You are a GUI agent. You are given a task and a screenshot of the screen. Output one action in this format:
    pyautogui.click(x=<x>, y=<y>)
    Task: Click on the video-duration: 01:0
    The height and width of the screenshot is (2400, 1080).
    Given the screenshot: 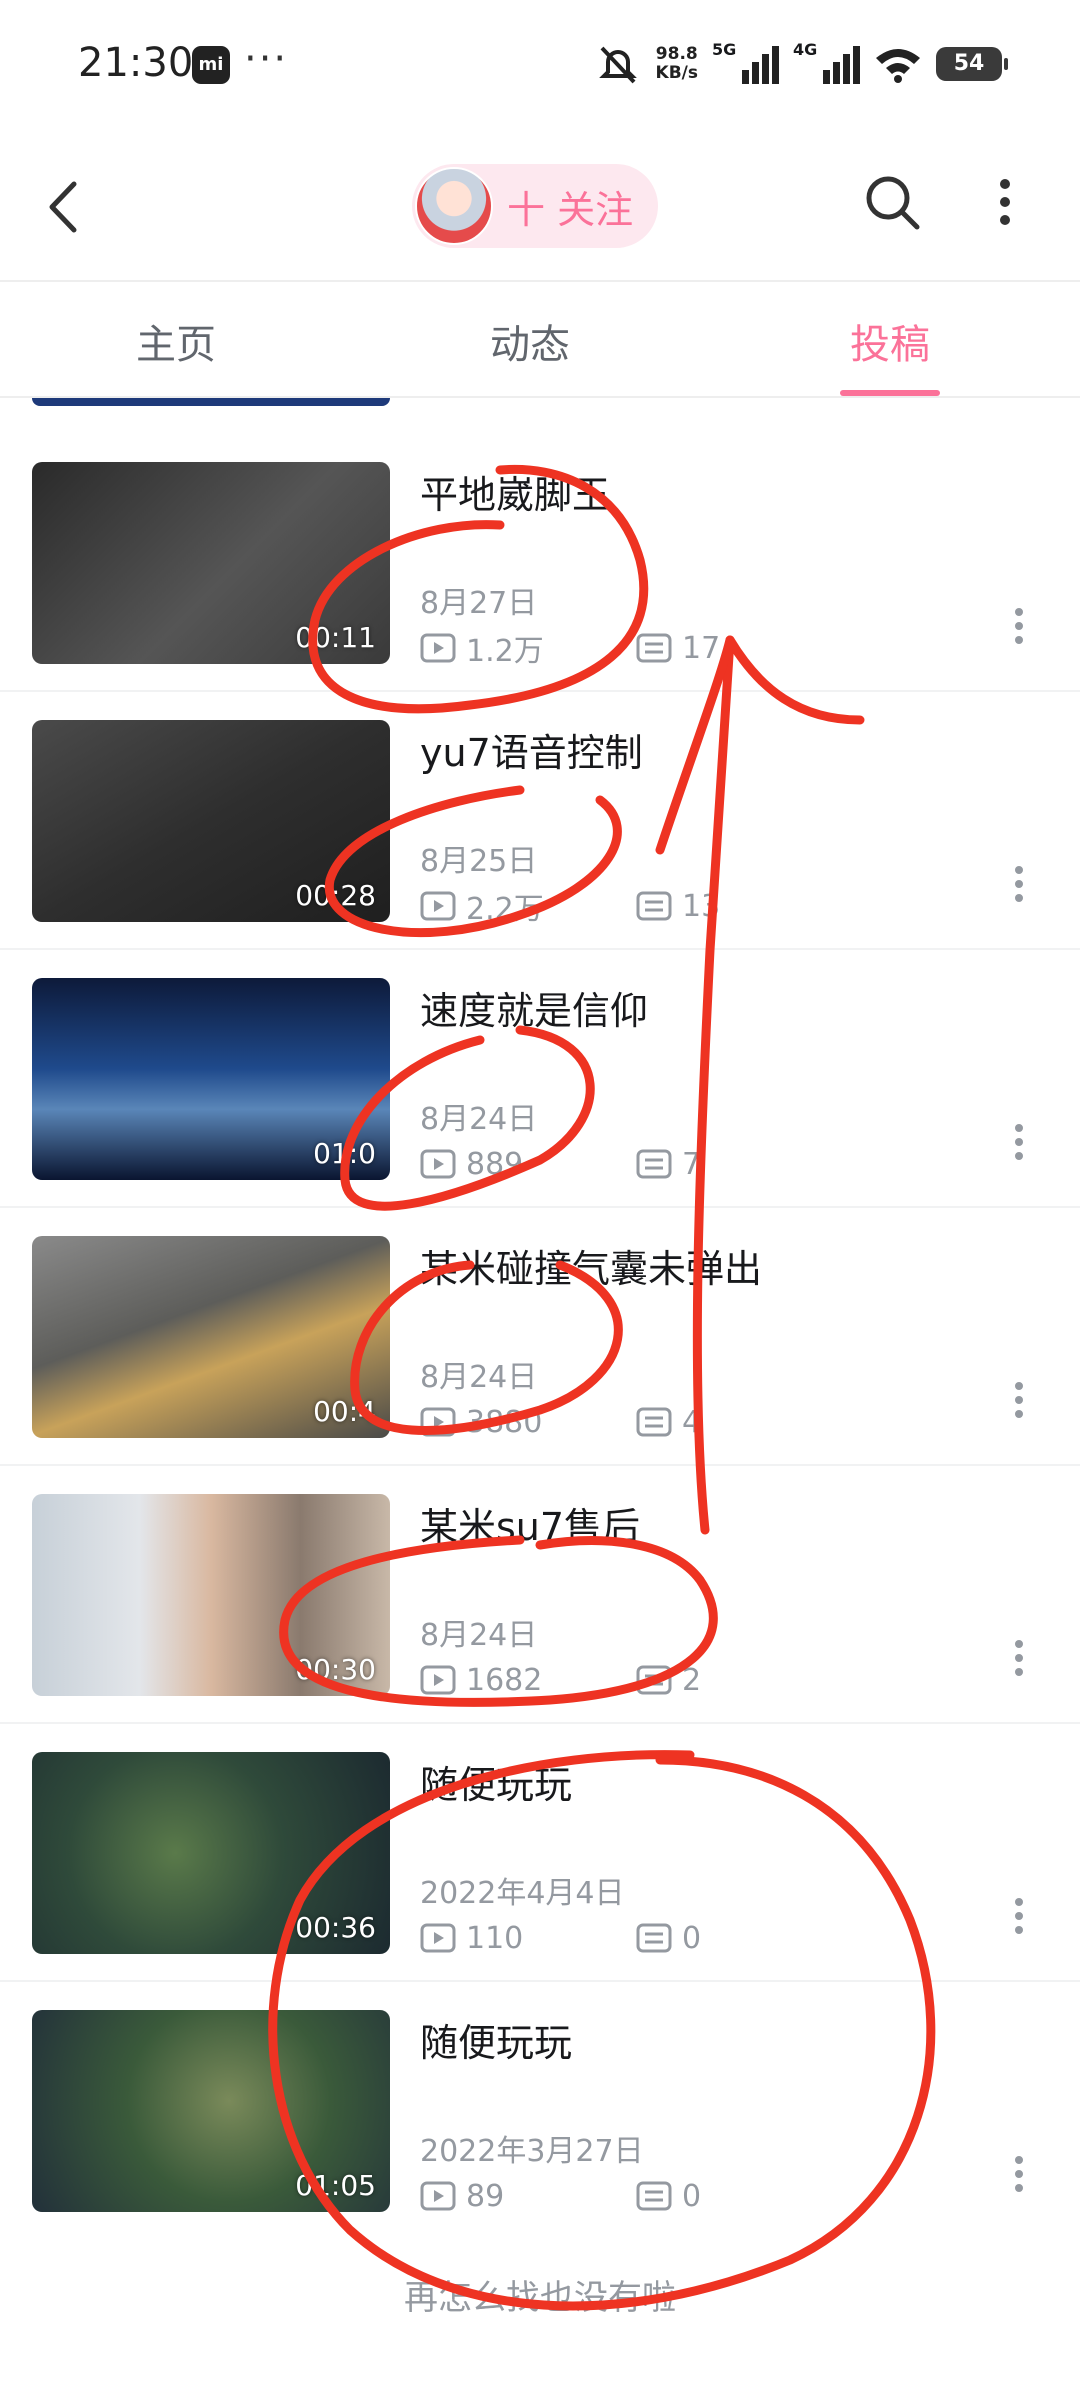 What is the action you would take?
    pyautogui.click(x=344, y=1153)
    